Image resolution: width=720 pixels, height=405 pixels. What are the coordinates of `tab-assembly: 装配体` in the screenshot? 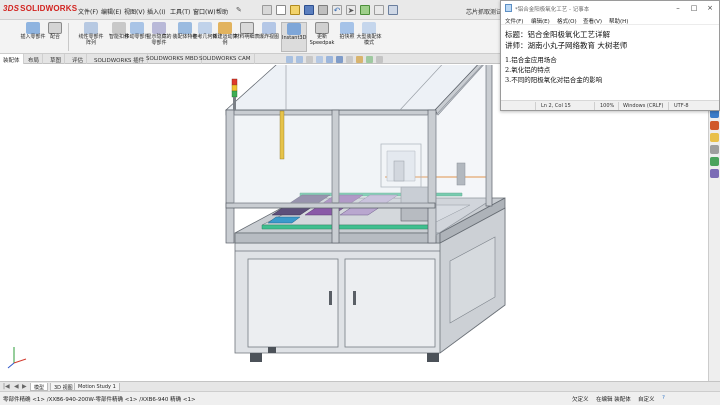 It's located at (12, 59).